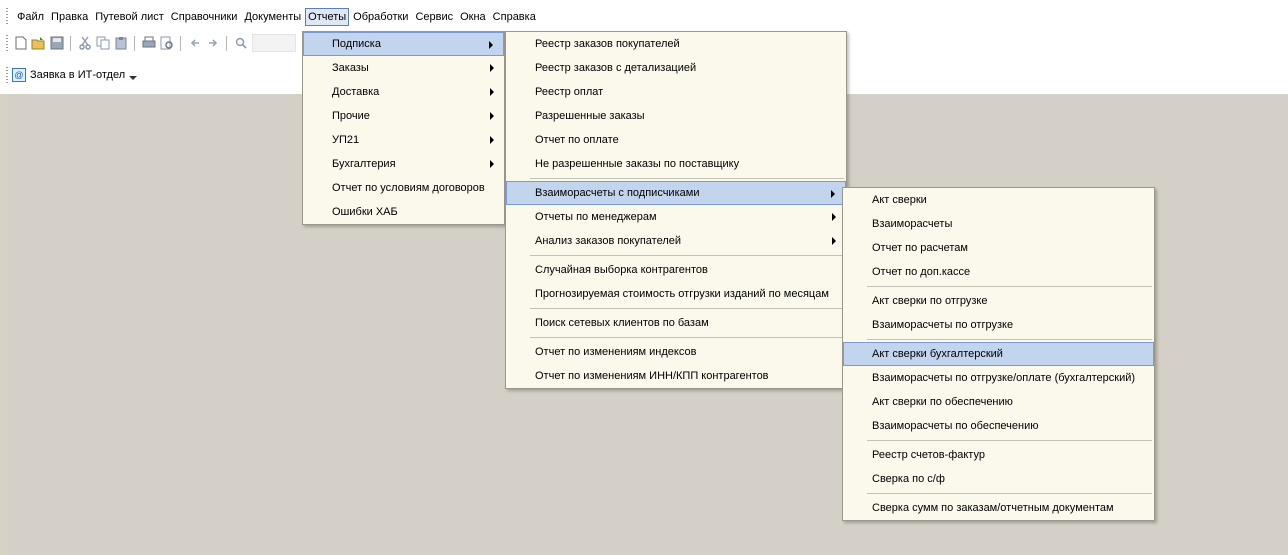 The image size is (1288, 555). What do you see at coordinates (998, 301) in the screenshot?
I see `settlements-menu-item: Акт сверки по отгрузке` at bounding box center [998, 301].